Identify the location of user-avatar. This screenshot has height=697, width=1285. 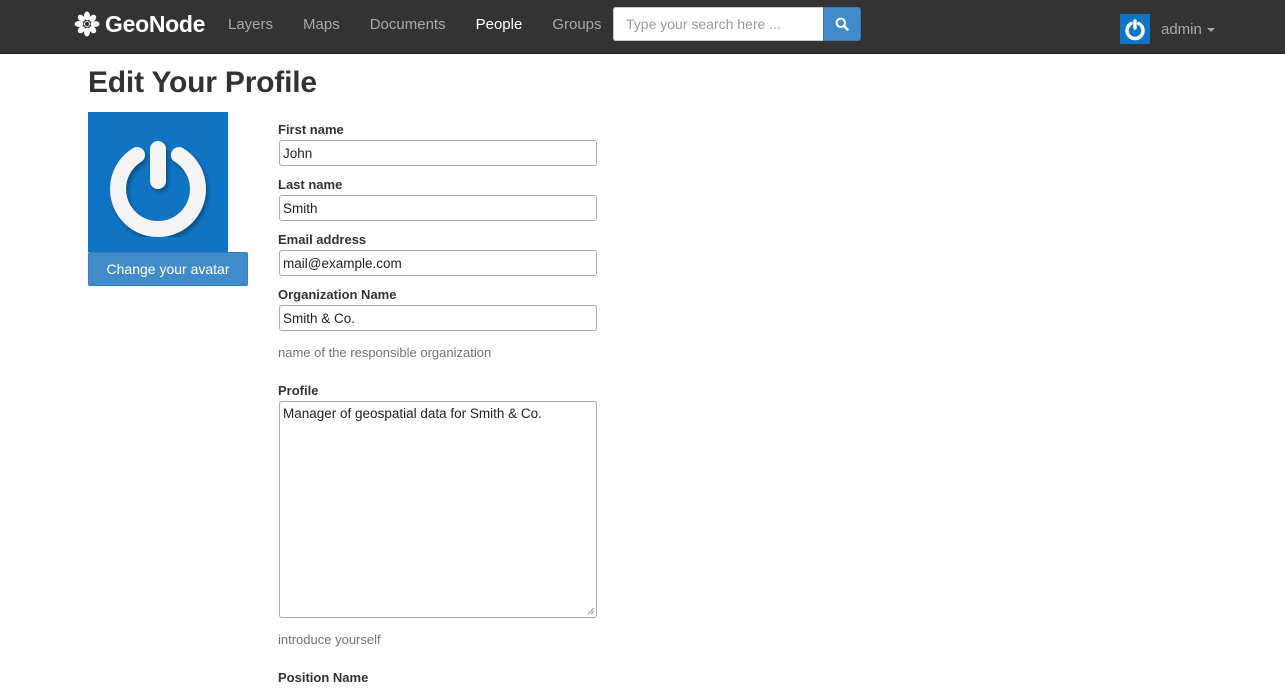
(1135, 29).